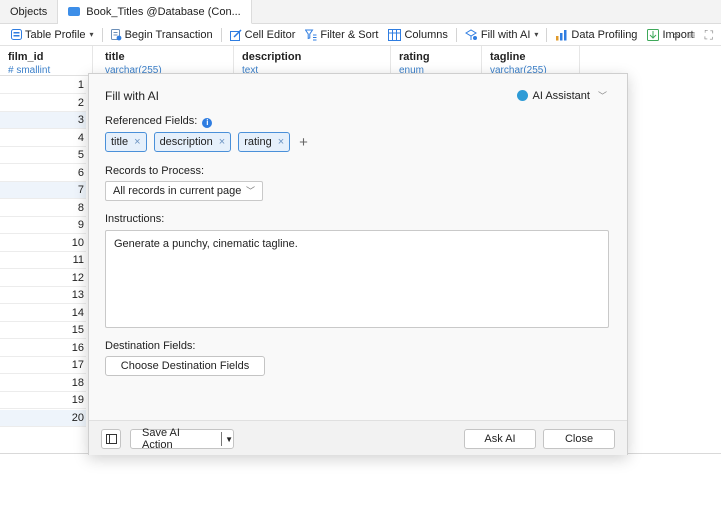 The image size is (721, 529). Describe the element at coordinates (77, 417) in the screenshot. I see `film-id-cell: 20` at that location.